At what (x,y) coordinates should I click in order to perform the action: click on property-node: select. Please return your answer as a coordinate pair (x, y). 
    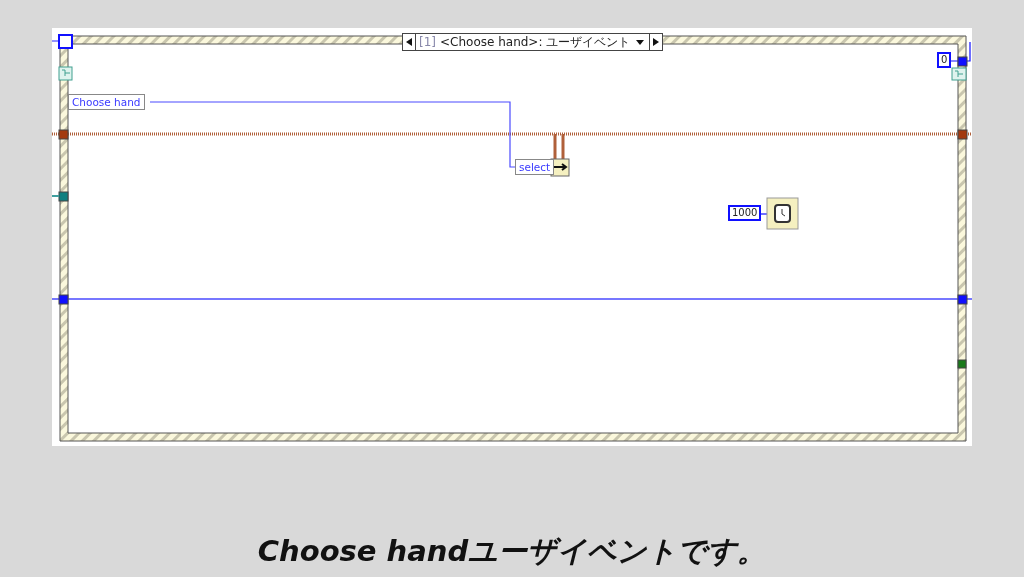
    Looking at the image, I should click on (535, 167).